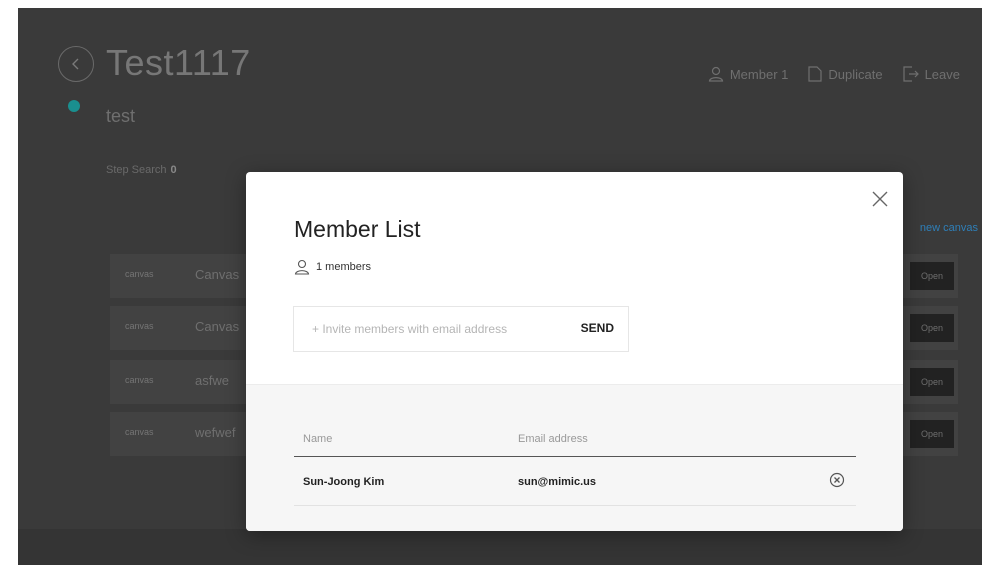  What do you see at coordinates (121, 116) in the screenshot?
I see `page-subtitle: test` at bounding box center [121, 116].